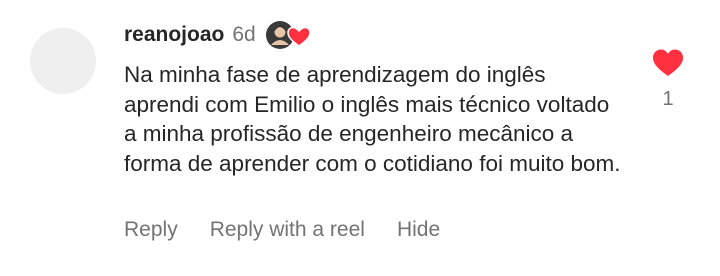 This screenshot has height=276, width=720. What do you see at coordinates (244, 34) in the screenshot?
I see `timestamp: 6d` at bounding box center [244, 34].